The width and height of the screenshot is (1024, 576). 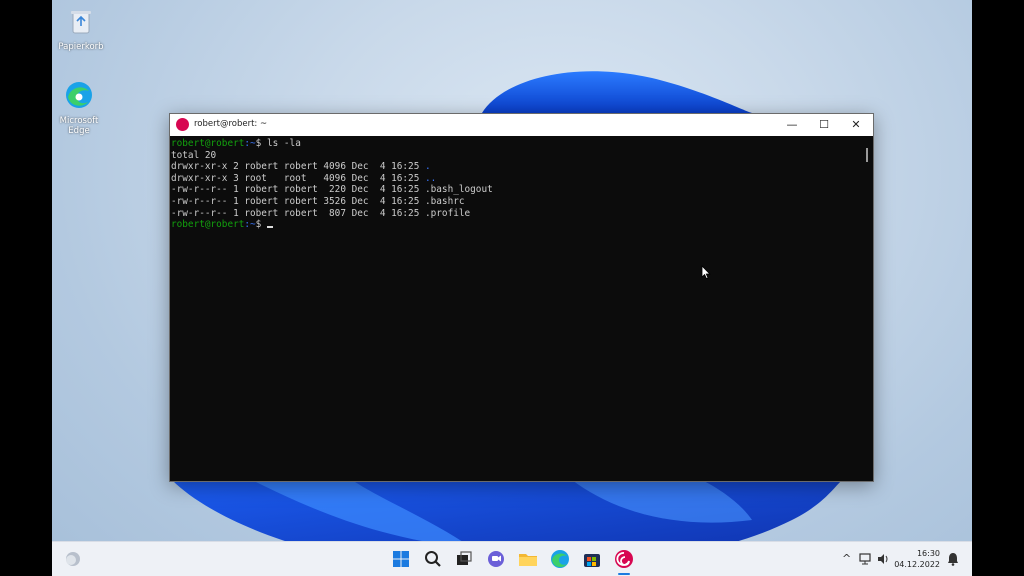 What do you see at coordinates (464, 559) in the screenshot?
I see `task-view-icon` at bounding box center [464, 559].